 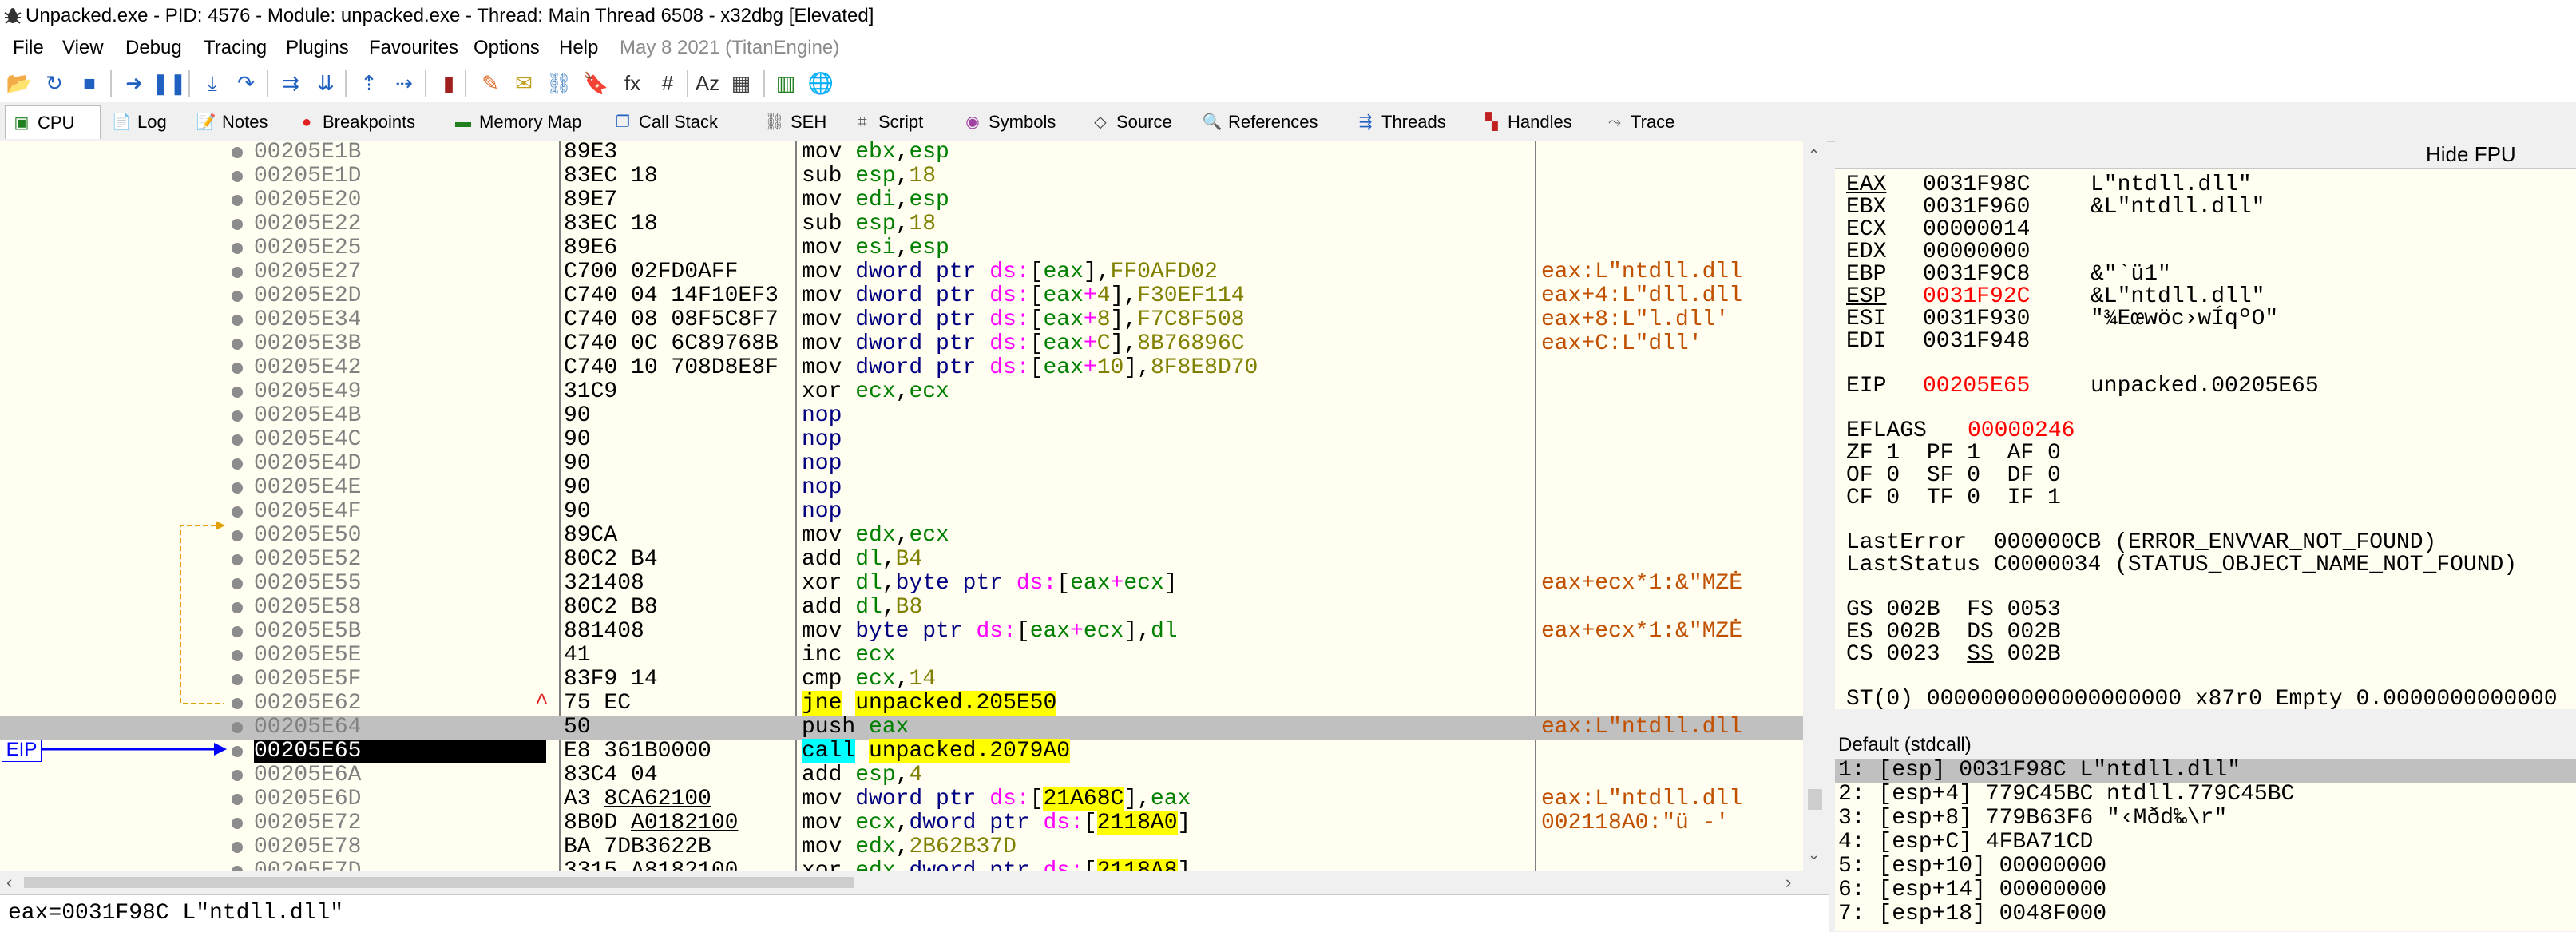 What do you see at coordinates (901, 392) in the screenshot?
I see `disasm-row: 00205E49 31C9 xor ecx,ecx` at bounding box center [901, 392].